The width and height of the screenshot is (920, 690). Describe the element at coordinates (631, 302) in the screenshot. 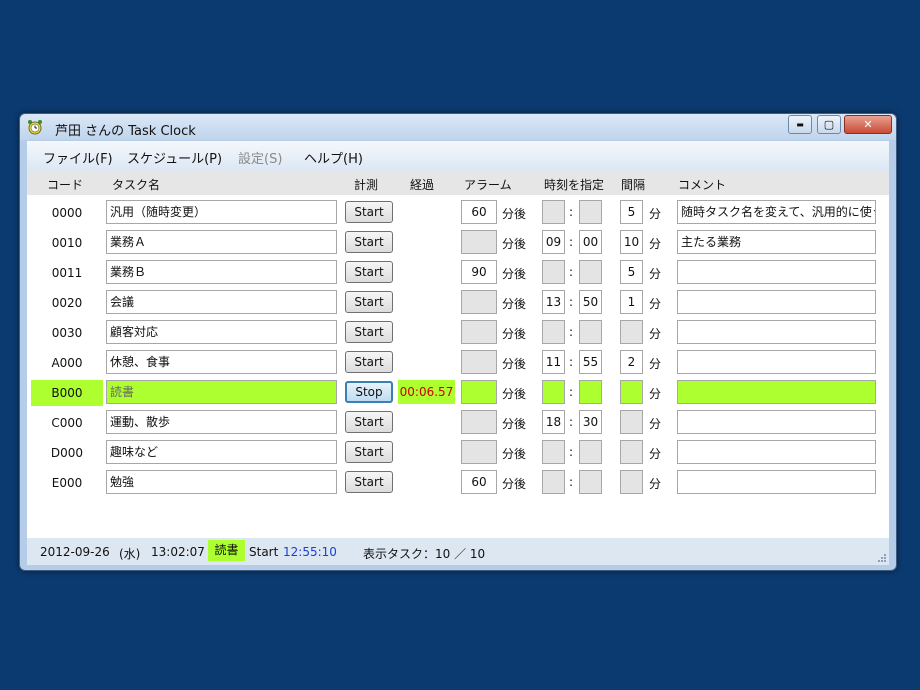

I see `interval-field: 1` at that location.